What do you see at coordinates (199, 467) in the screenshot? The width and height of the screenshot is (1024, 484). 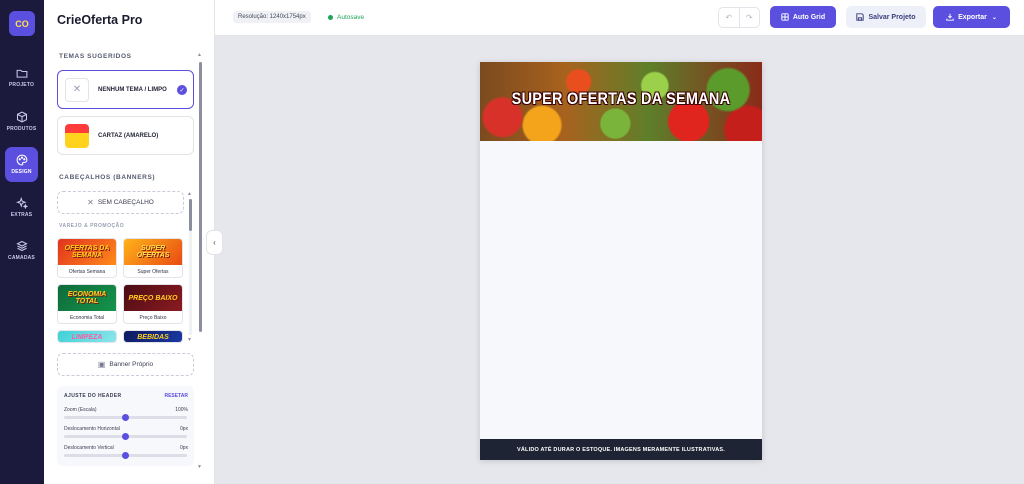 I see `panel-scroll-down-icon: ▼` at bounding box center [199, 467].